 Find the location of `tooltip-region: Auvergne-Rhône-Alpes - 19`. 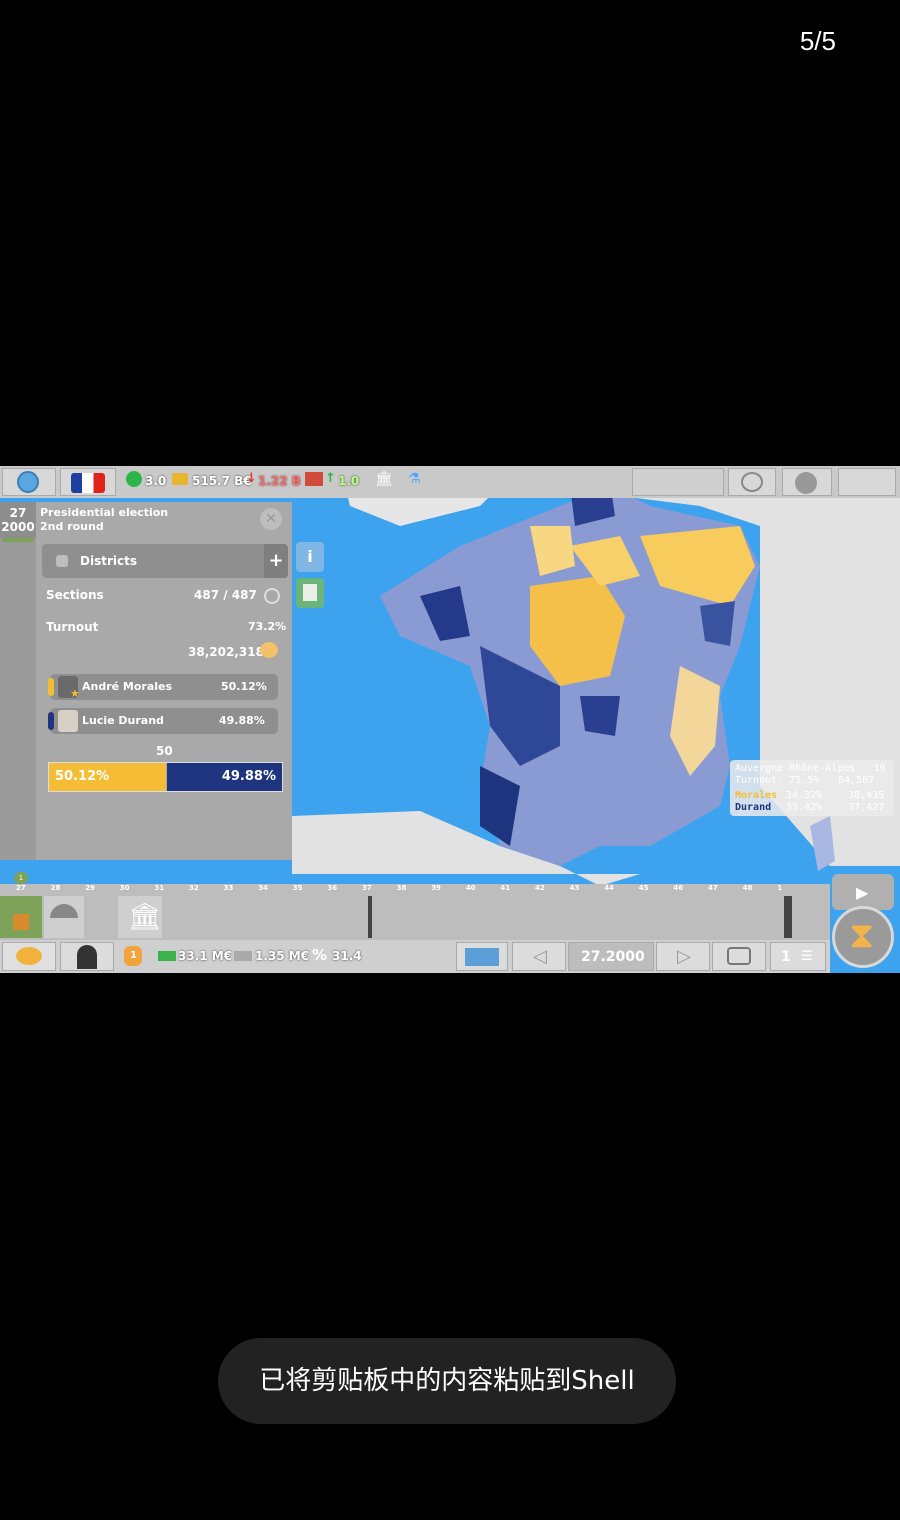

tooltip-region: Auvergne-Rhône-Alpes - 19 is located at coordinates (810, 768).